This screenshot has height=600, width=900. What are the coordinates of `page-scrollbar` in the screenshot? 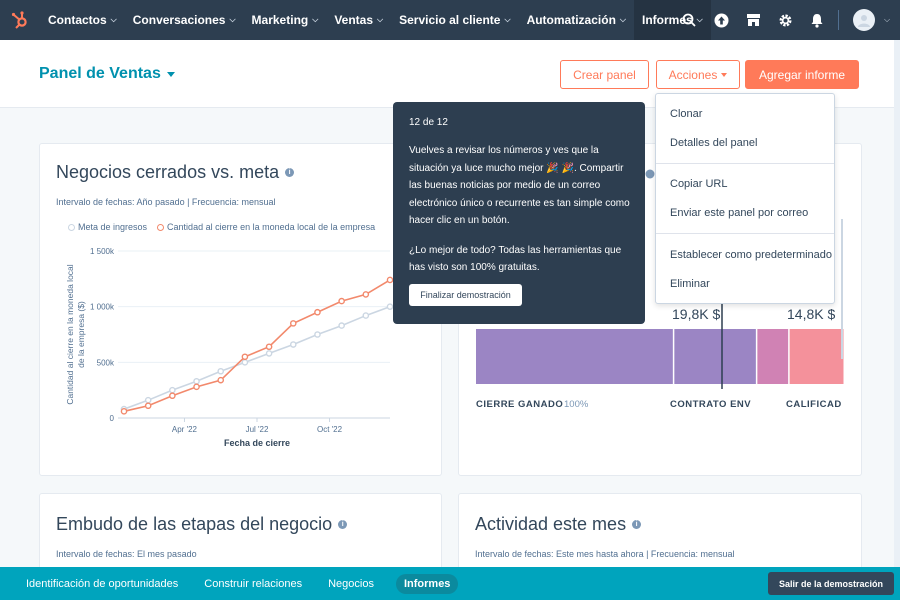 It's located at (897, 303).